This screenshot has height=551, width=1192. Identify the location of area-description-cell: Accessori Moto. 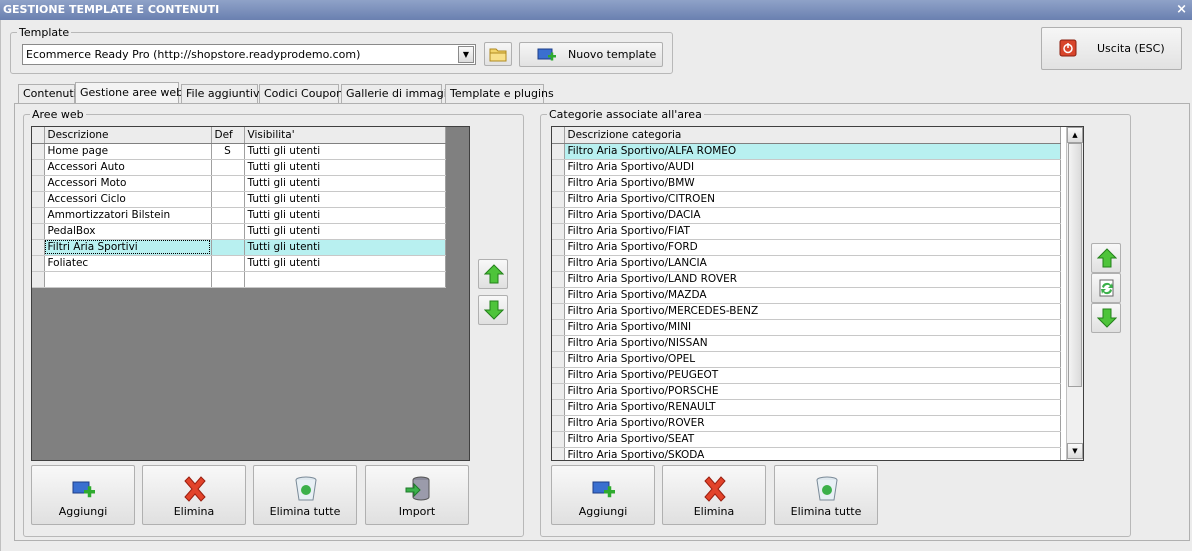
(128, 183).